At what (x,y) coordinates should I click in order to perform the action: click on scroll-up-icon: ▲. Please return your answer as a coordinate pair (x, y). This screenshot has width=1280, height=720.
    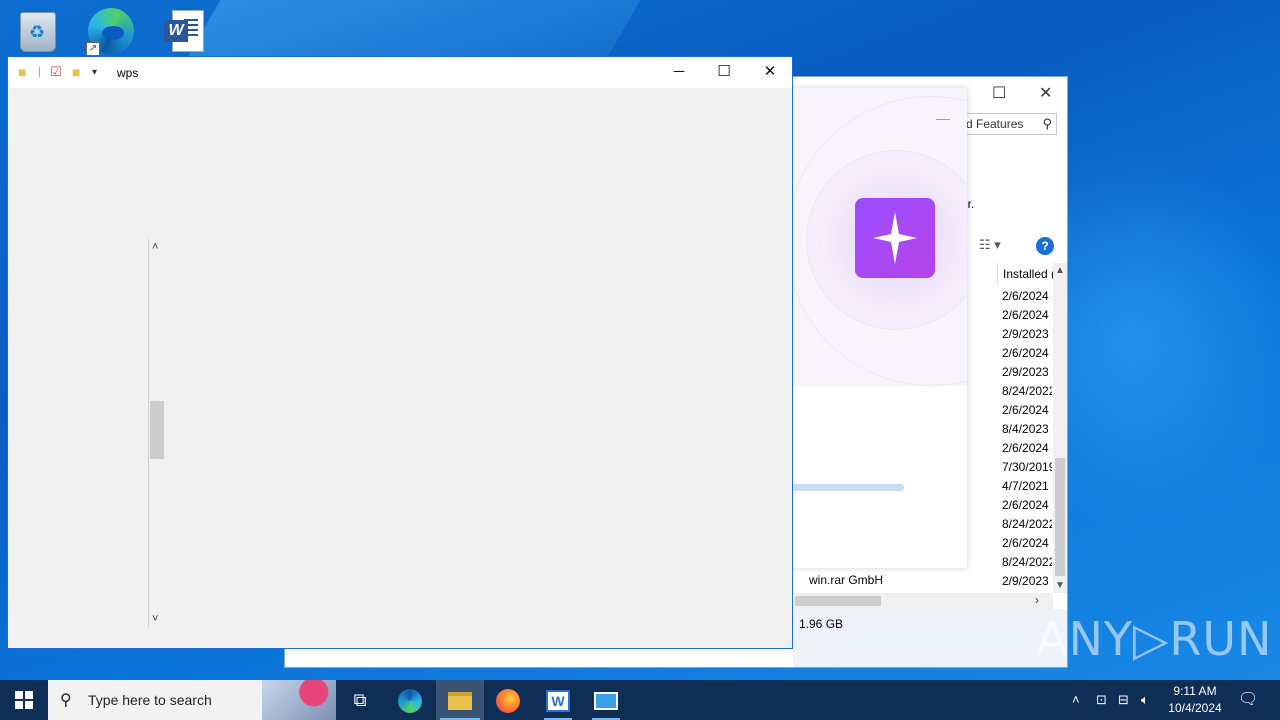
    Looking at the image, I should click on (1060, 270).